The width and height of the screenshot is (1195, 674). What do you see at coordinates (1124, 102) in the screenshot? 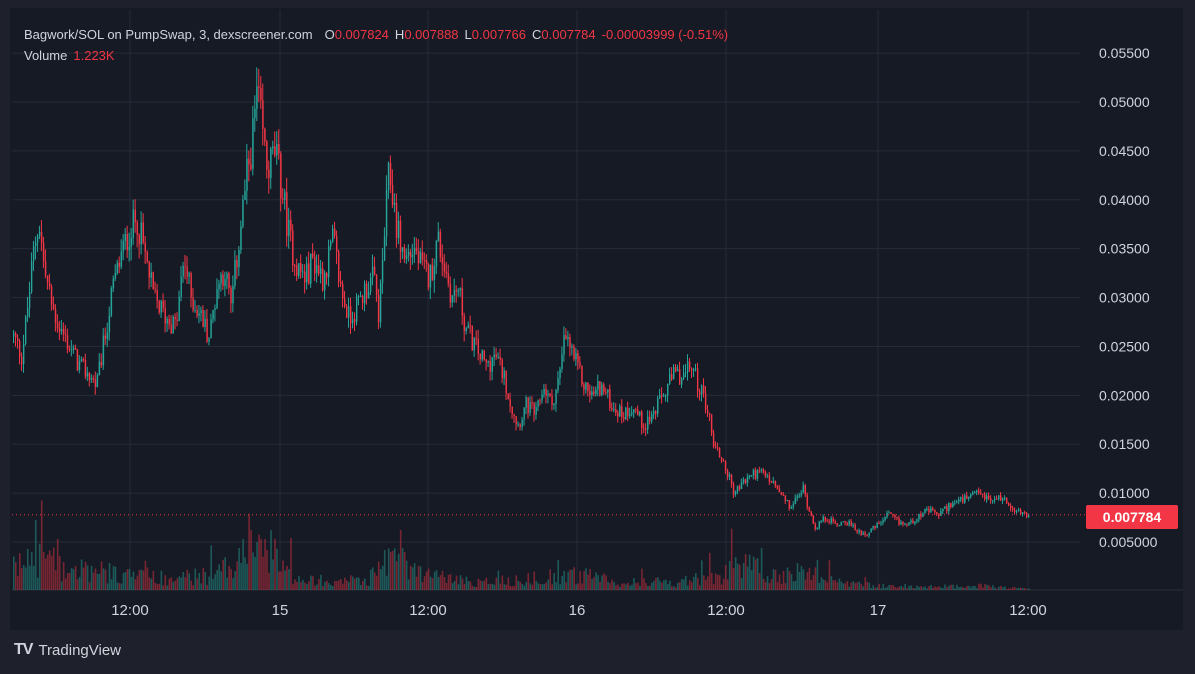
I see `price-tick-label: 0.05000` at bounding box center [1124, 102].